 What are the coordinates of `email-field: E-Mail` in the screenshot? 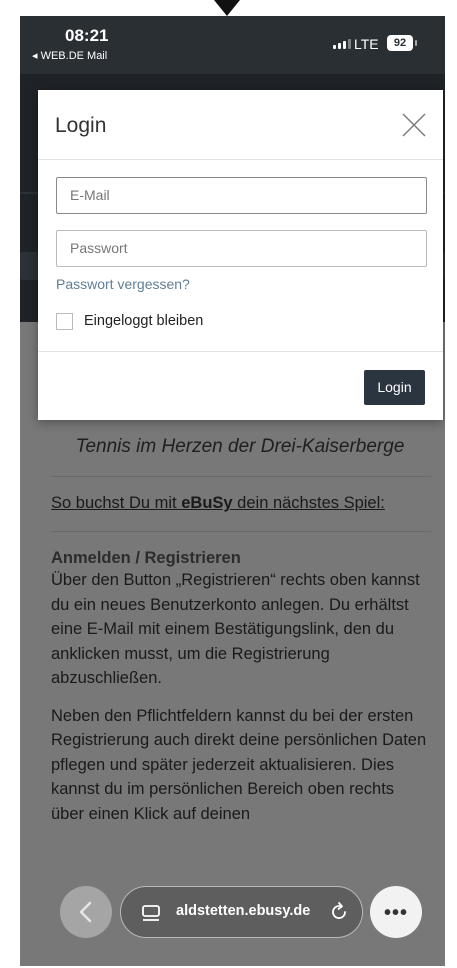 It's located at (241, 195).